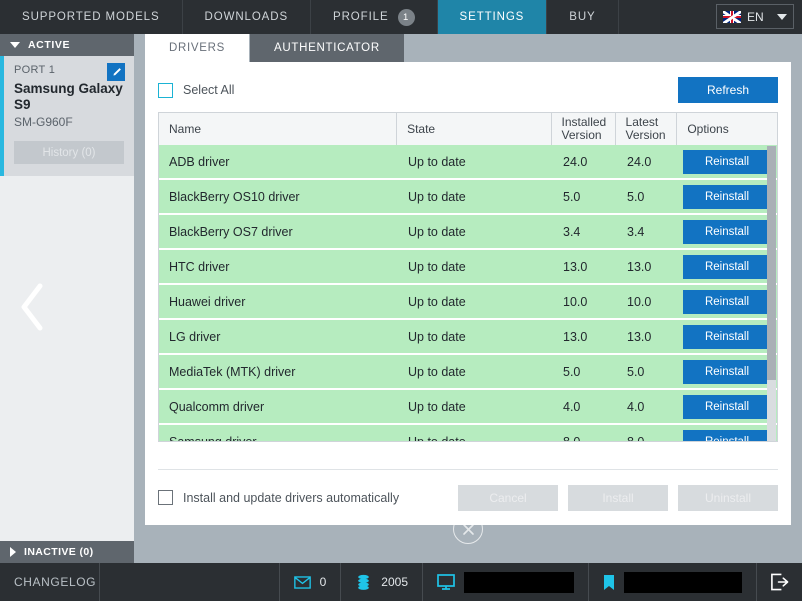 The height and width of the screenshot is (601, 802). What do you see at coordinates (406, 17) in the screenshot?
I see `profile-badge: 1` at bounding box center [406, 17].